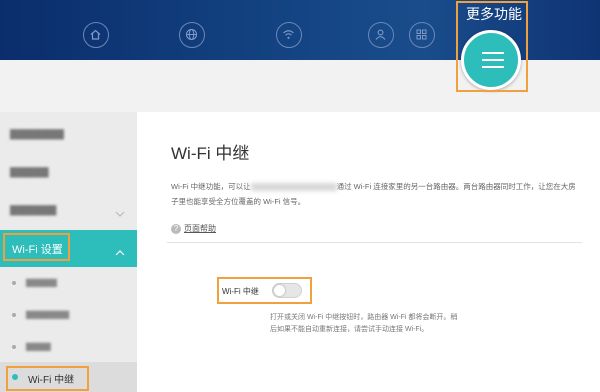 The width and height of the screenshot is (600, 392). I want to click on sidebar-subitem-label-blurred: ▇▇▇▇▇▇▇, so click(48, 314).